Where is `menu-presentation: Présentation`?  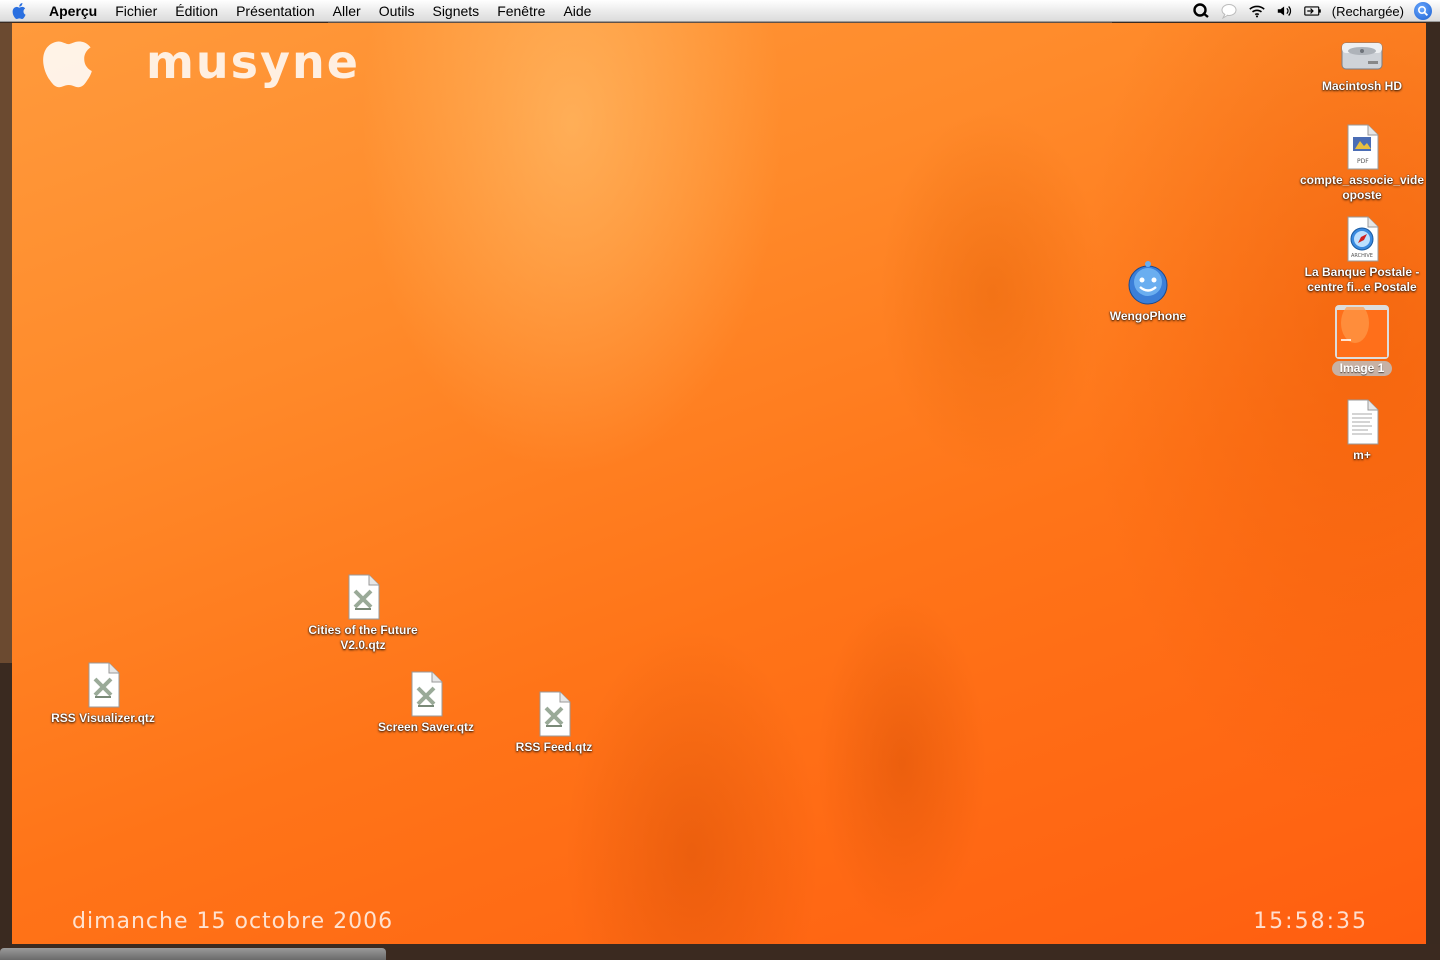
menu-presentation: Présentation is located at coordinates (275, 11).